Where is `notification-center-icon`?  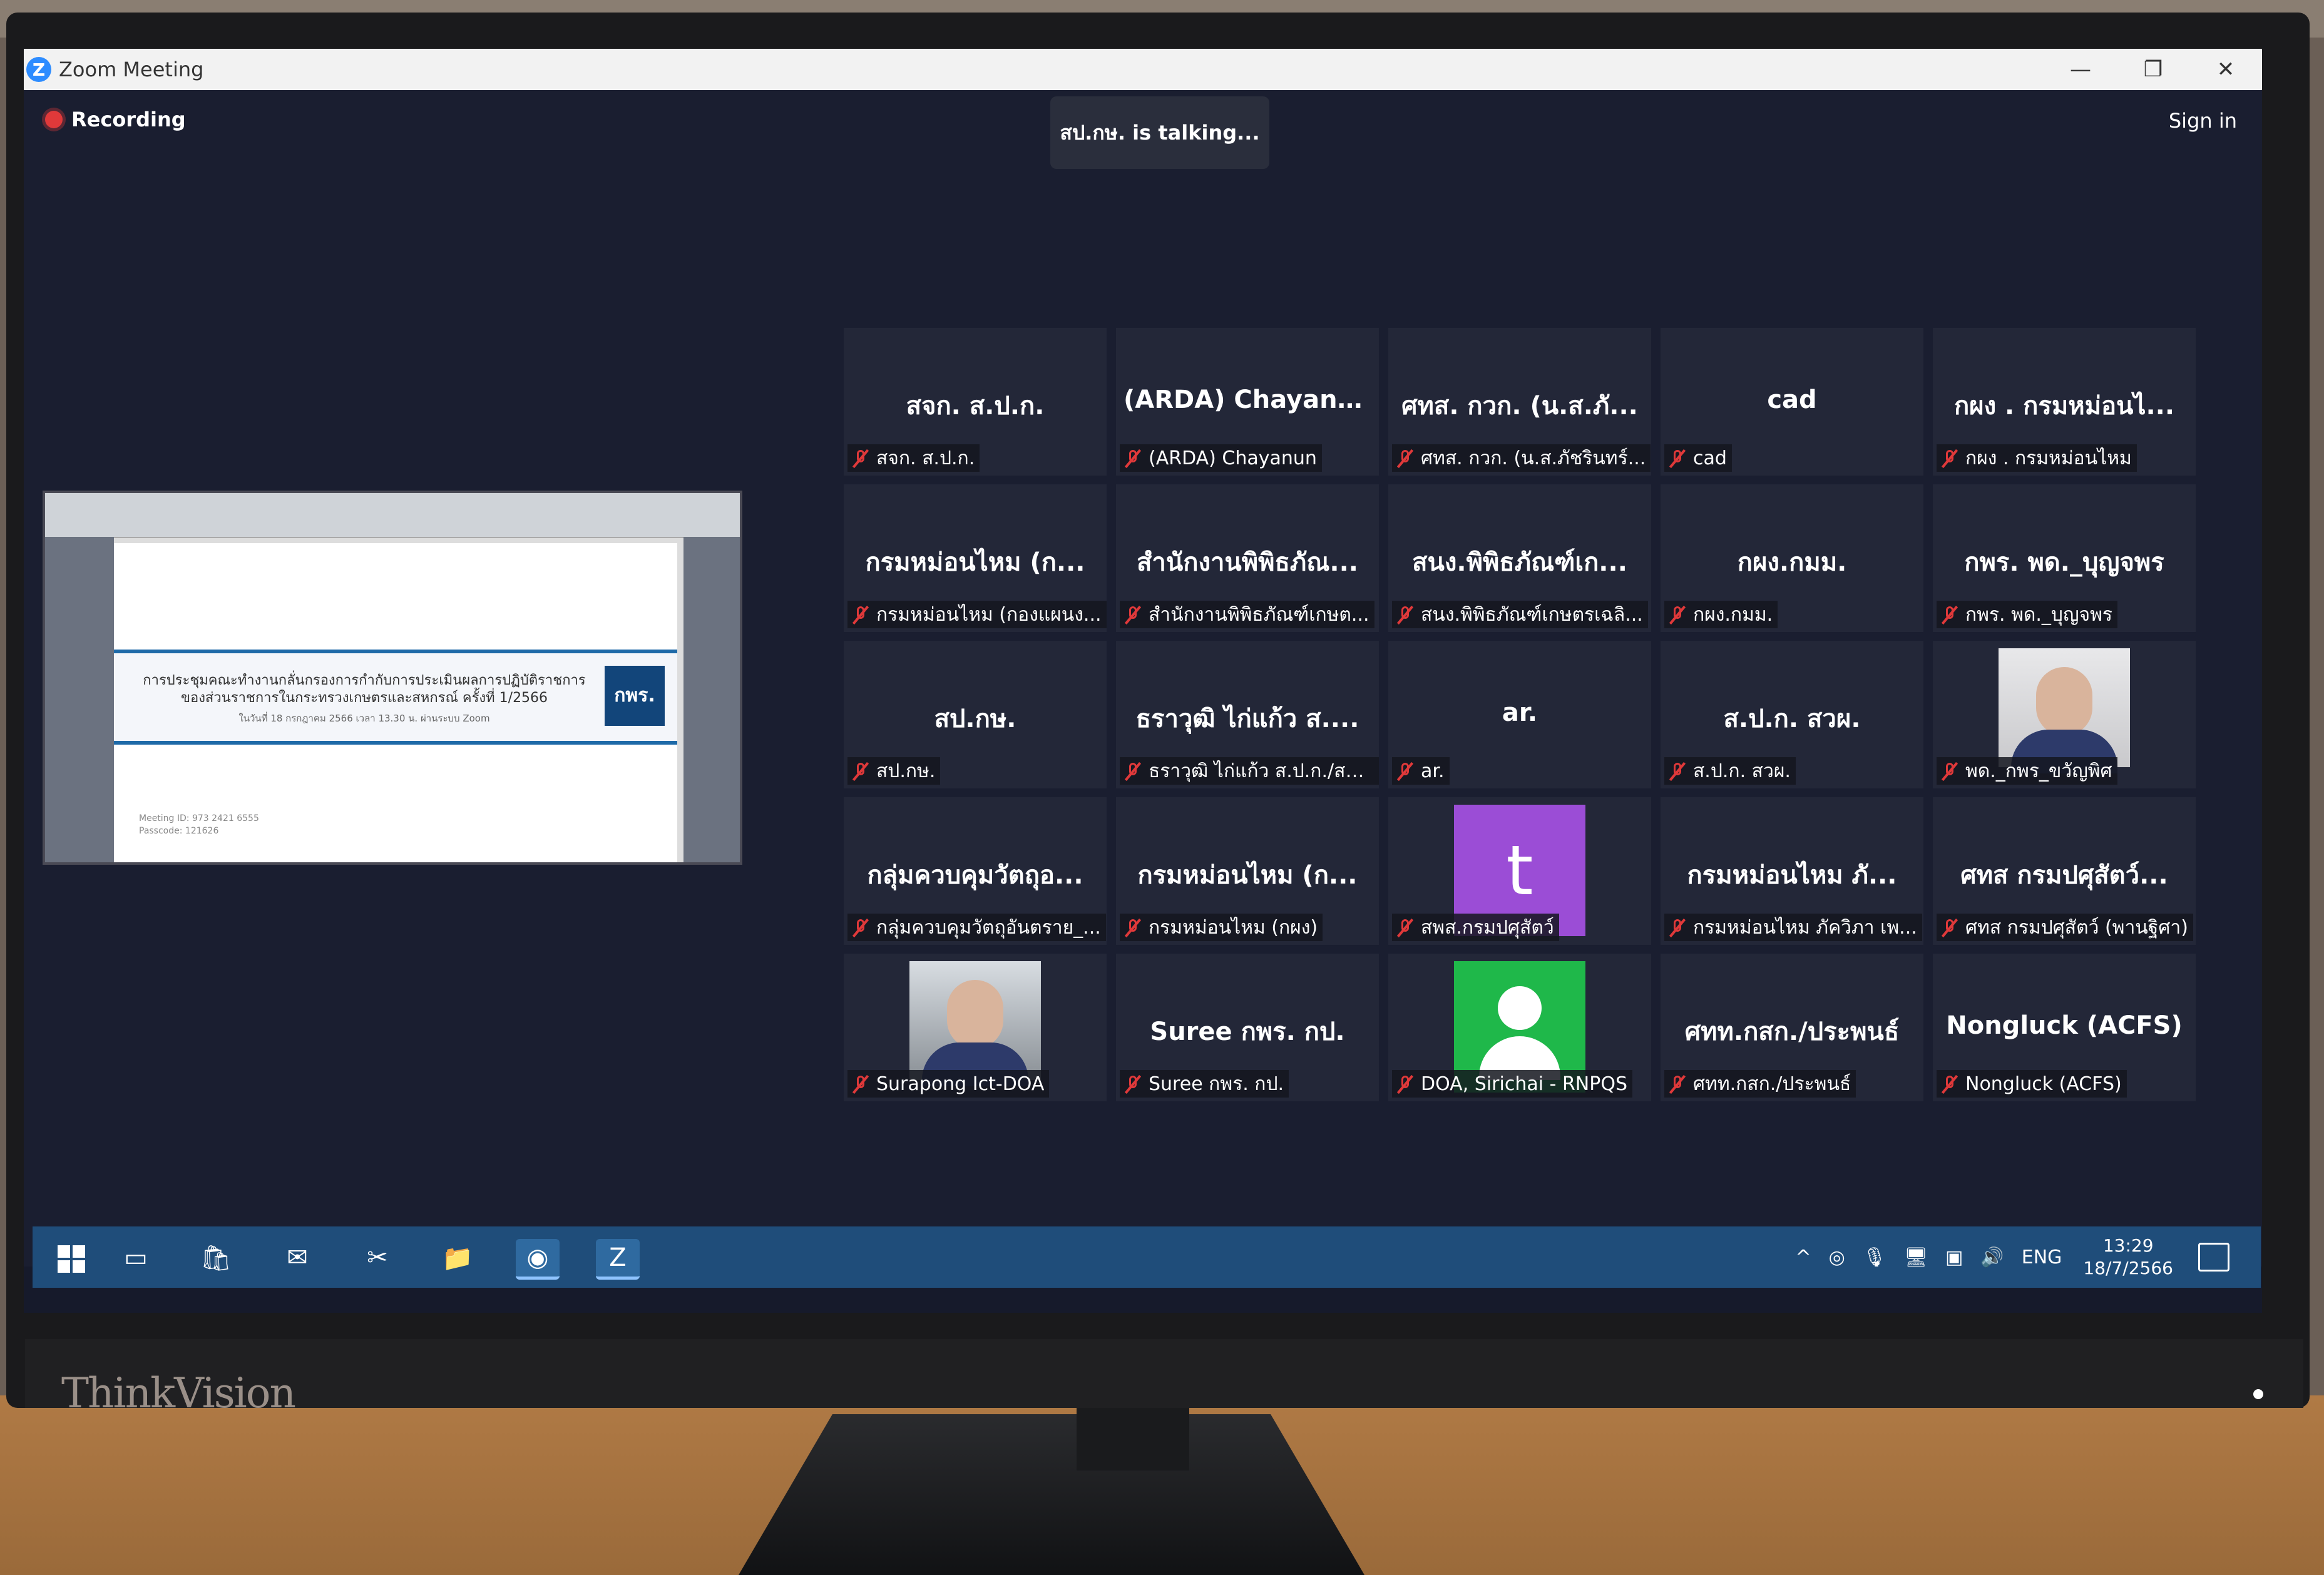 notification-center-icon is located at coordinates (2213, 1257).